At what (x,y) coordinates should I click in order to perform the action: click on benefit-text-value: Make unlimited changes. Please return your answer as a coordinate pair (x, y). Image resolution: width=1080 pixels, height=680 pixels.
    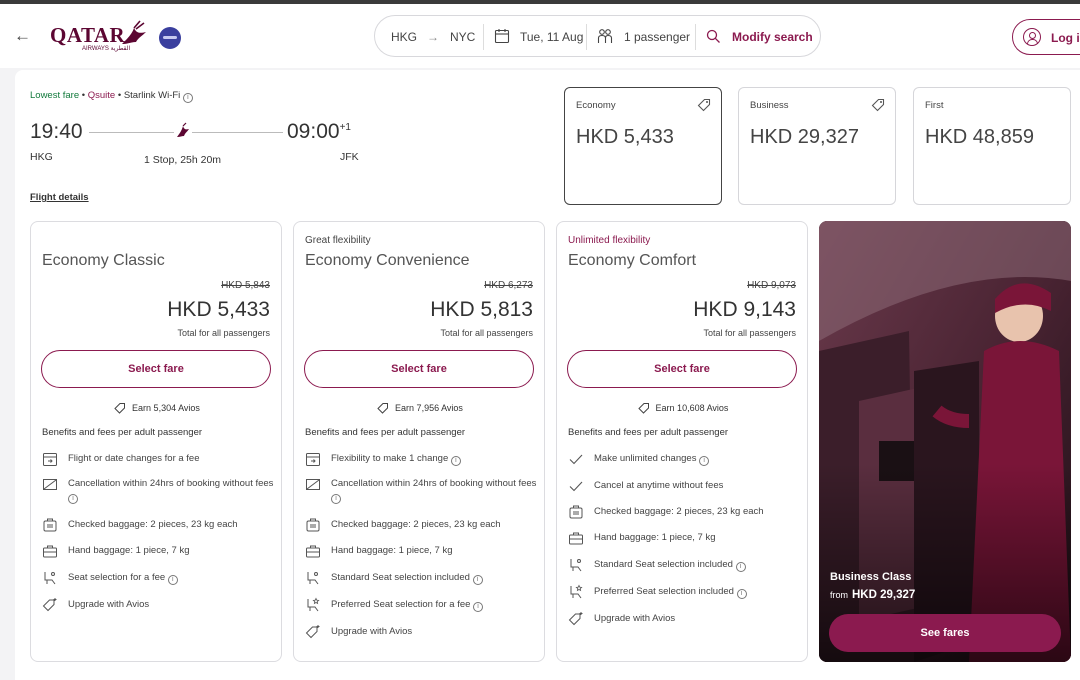
    Looking at the image, I should click on (645, 458).